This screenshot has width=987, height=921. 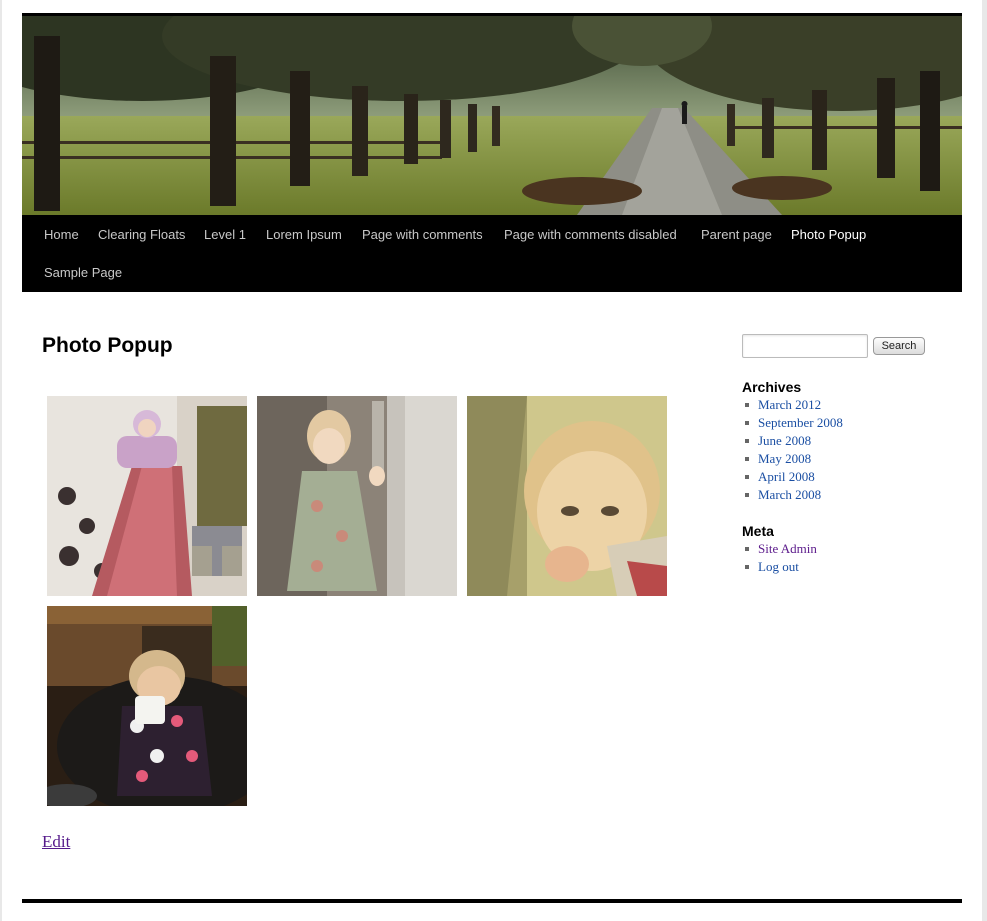 I want to click on gallery-image-cup, so click(x=147, y=706).